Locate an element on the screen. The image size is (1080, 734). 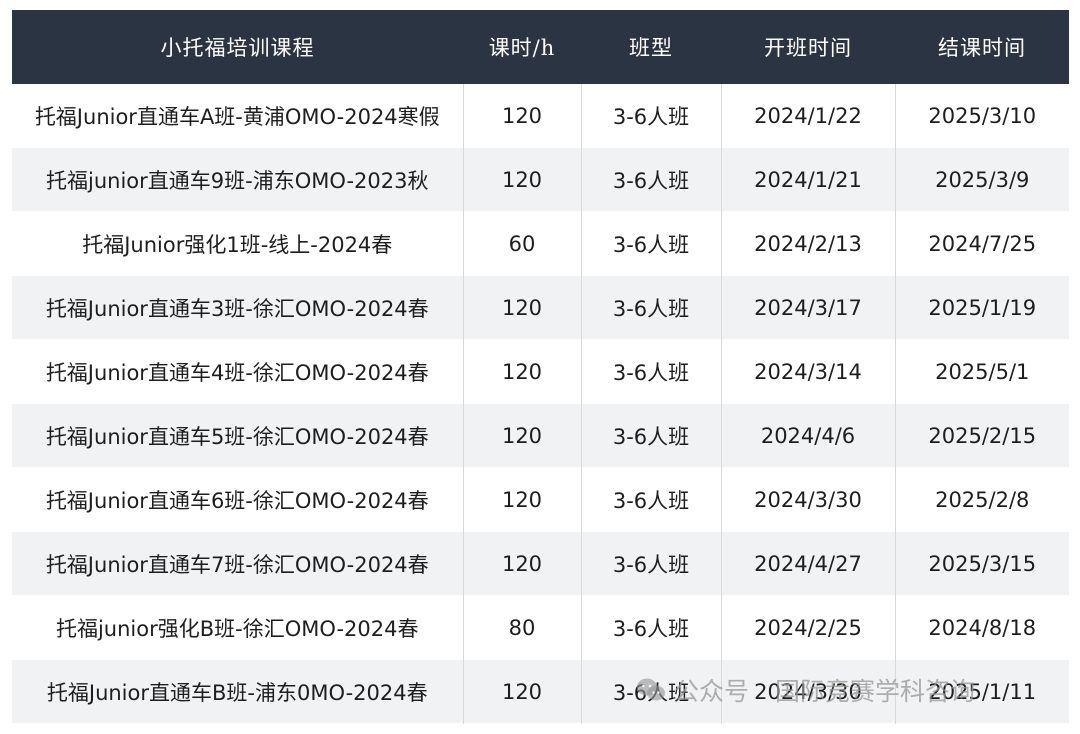
cell-course: 托福Junior直通车6班-徐汇OMO-2024春 is located at coordinates (238, 499).